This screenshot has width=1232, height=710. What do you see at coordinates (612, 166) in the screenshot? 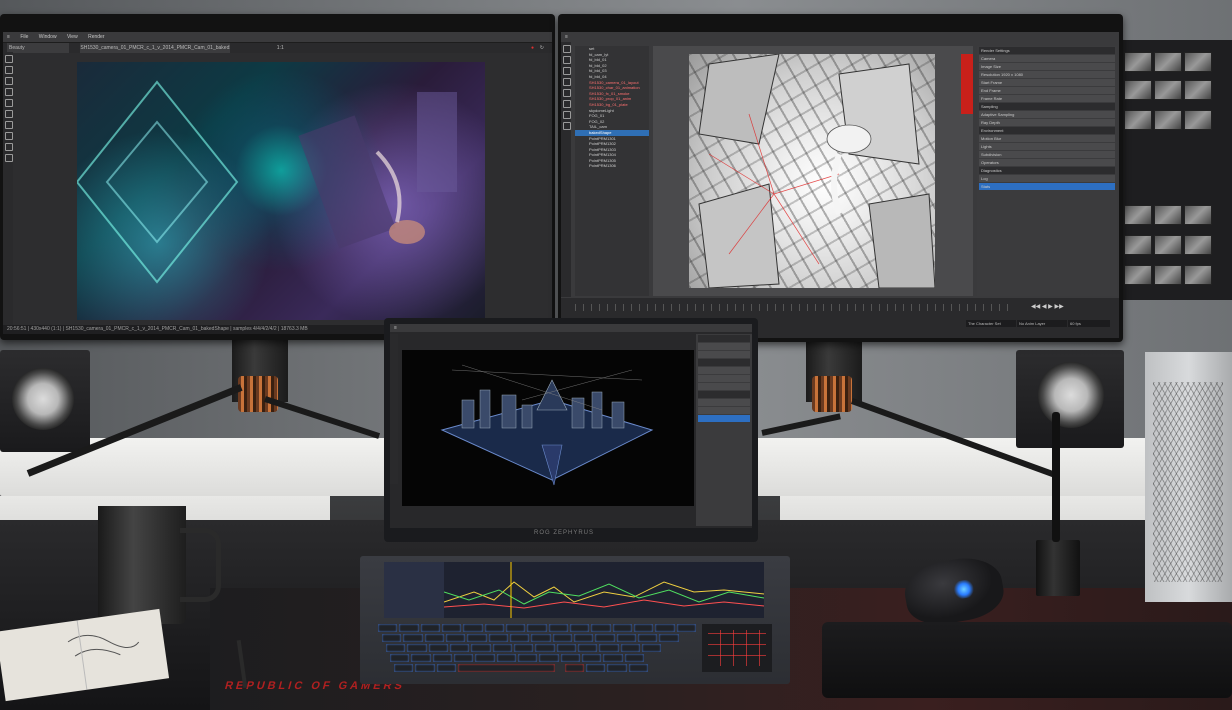
I see `outliner-item: PointPRM1306` at bounding box center [612, 166].